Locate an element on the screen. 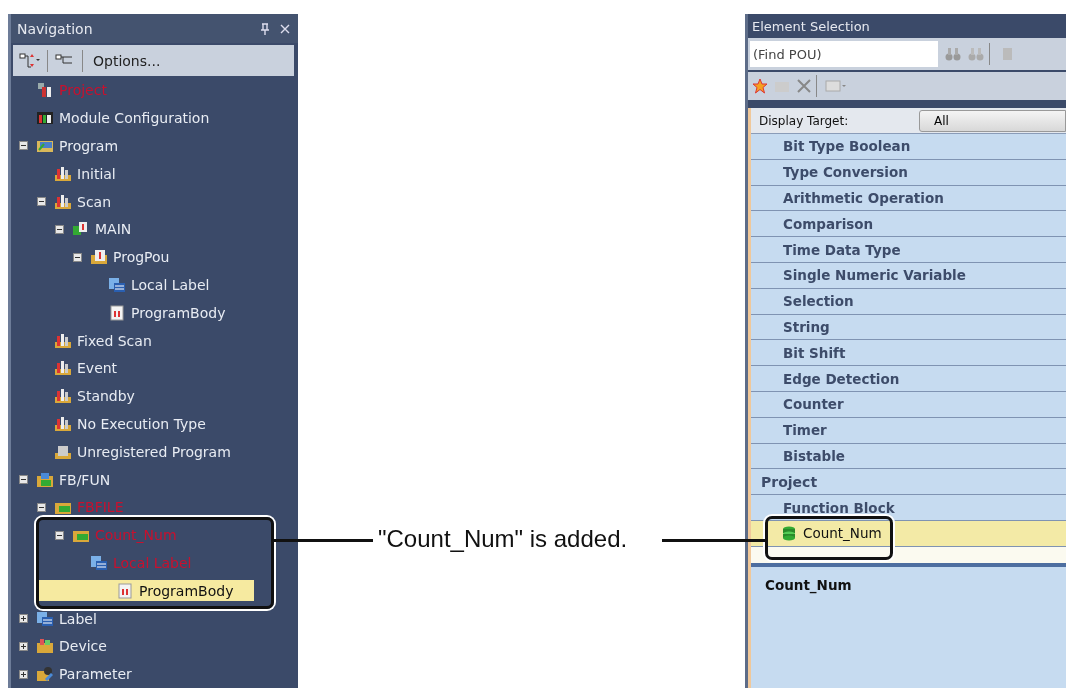  element-list-item: Selection is located at coordinates (908, 301).